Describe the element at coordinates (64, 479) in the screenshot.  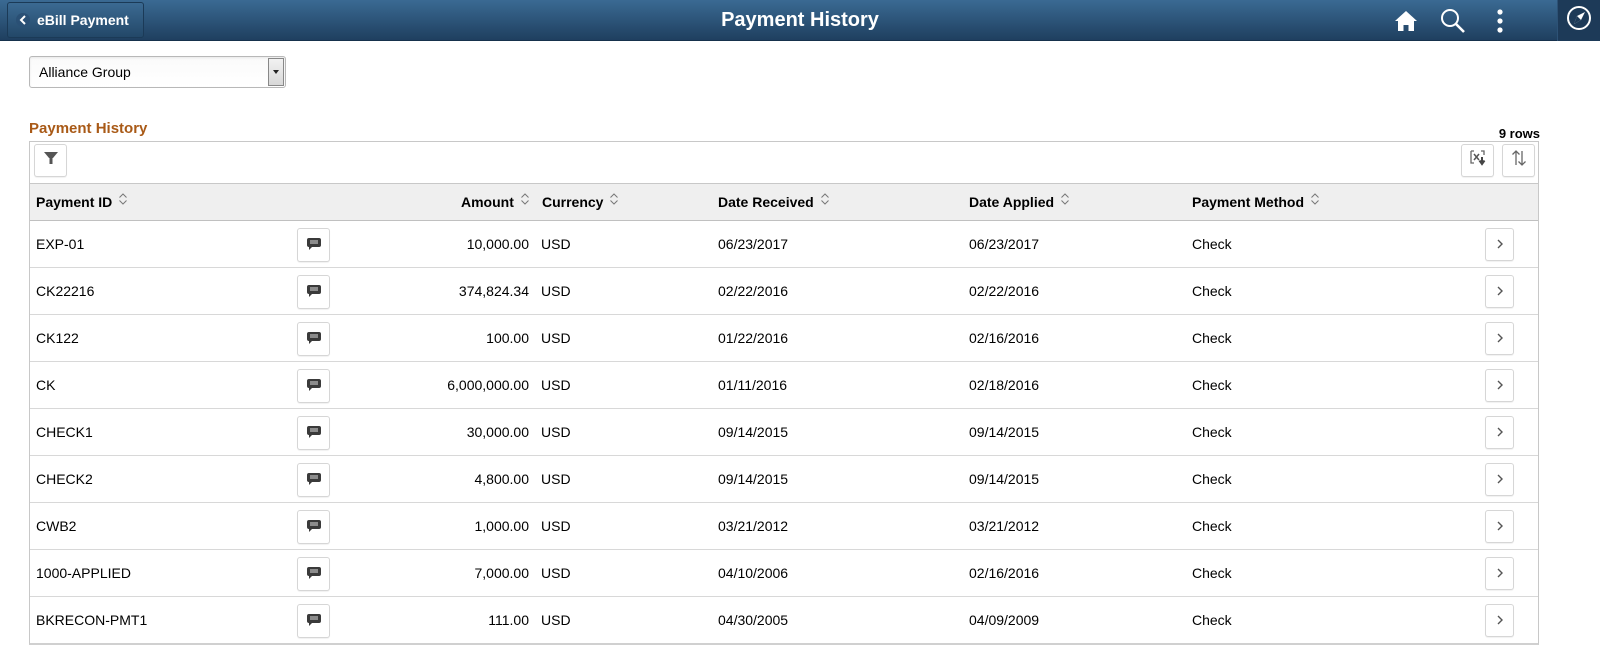
I see `cell-payment-id: CHECK2` at that location.